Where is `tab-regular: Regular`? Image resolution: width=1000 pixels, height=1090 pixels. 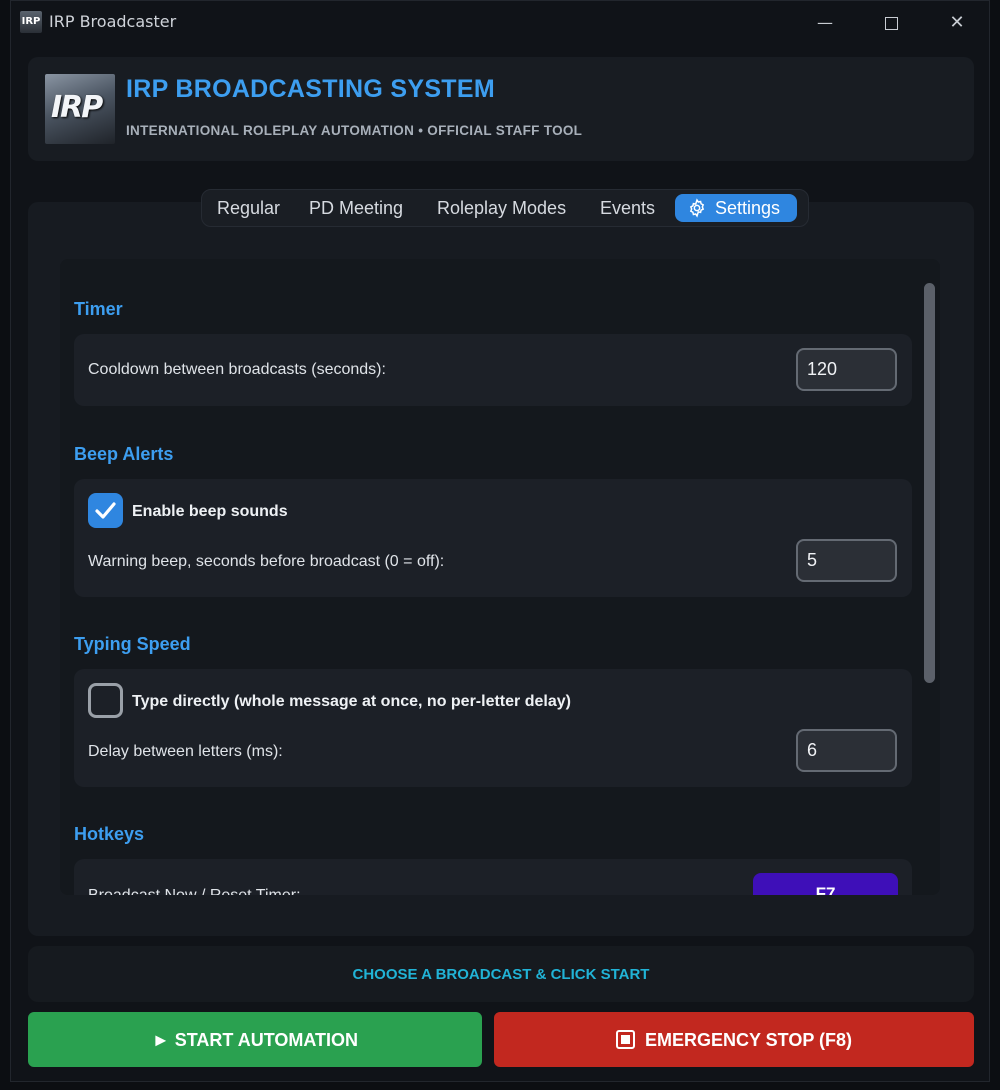
tab-regular: Regular is located at coordinates (248, 208).